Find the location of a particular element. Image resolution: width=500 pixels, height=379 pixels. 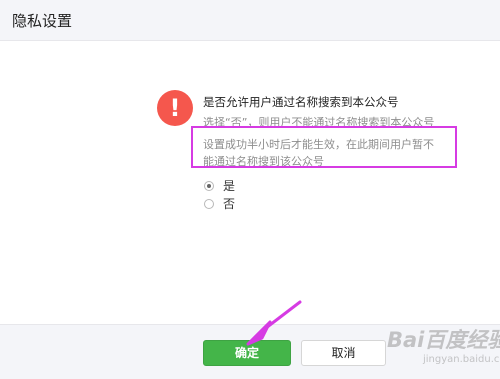

option-no-label: 否 is located at coordinates (229, 204).